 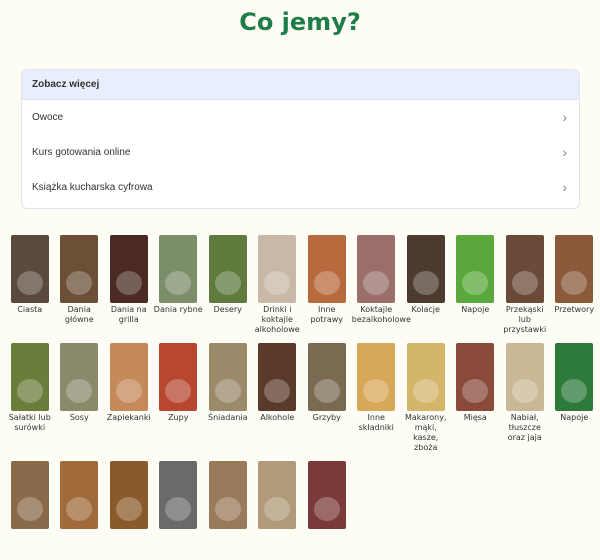 What do you see at coordinates (475, 417) in the screenshot?
I see `category-label: Mięsa` at bounding box center [475, 417].